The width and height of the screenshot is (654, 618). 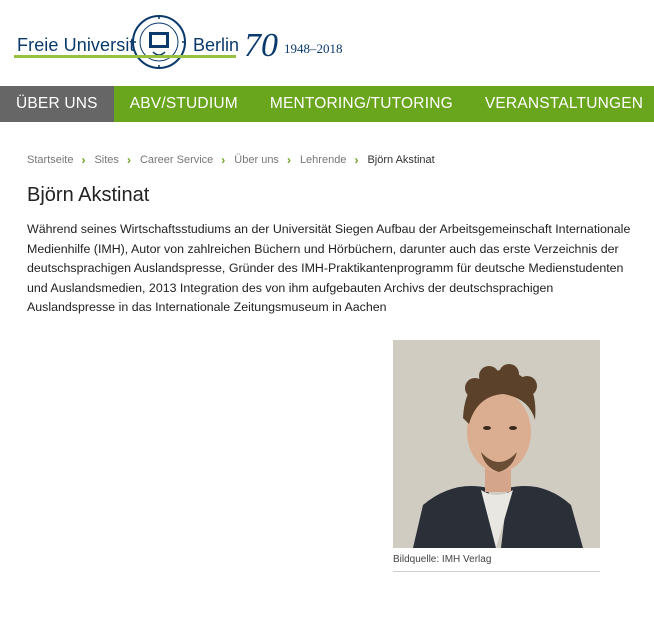 What do you see at coordinates (361, 104) in the screenshot?
I see `nav-item-mentoring-tutoring: MENTORING/TUTORING` at bounding box center [361, 104].